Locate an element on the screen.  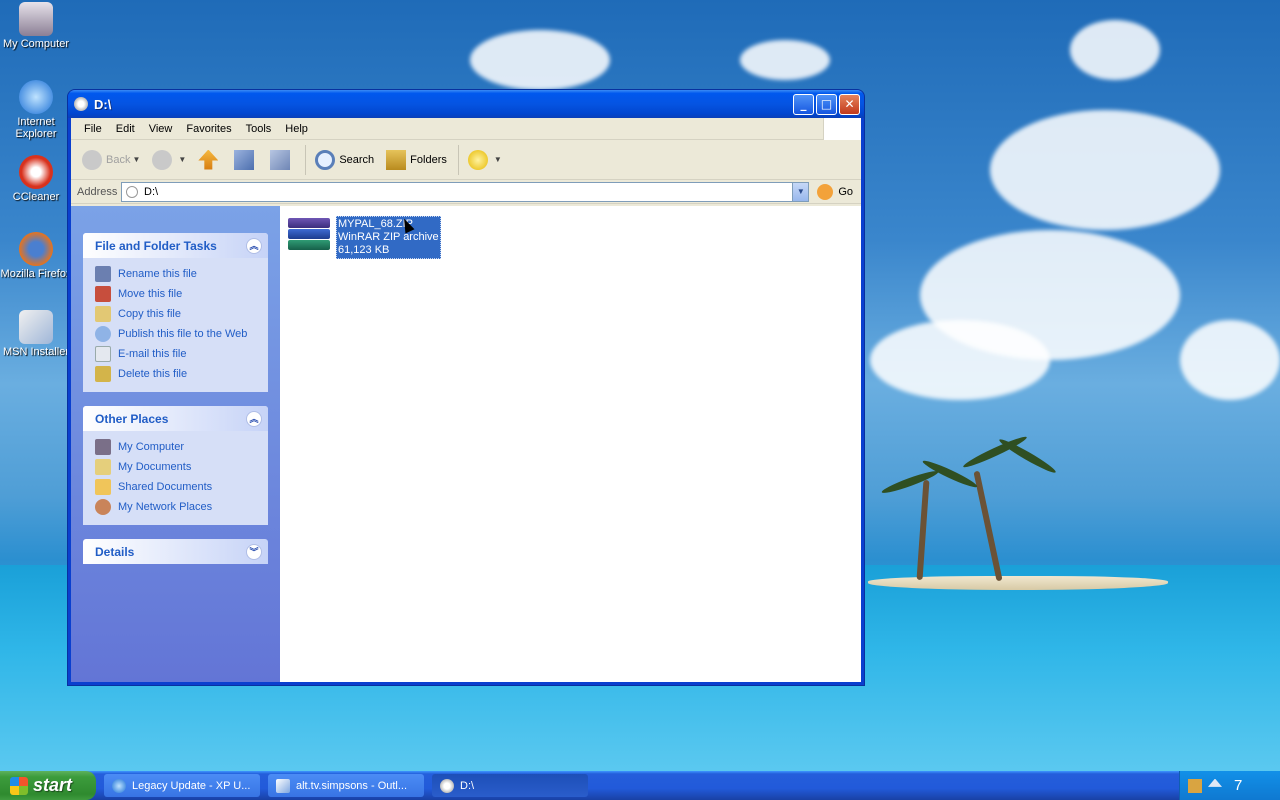
task-move: Move this file is located at coordinates (181, 294).